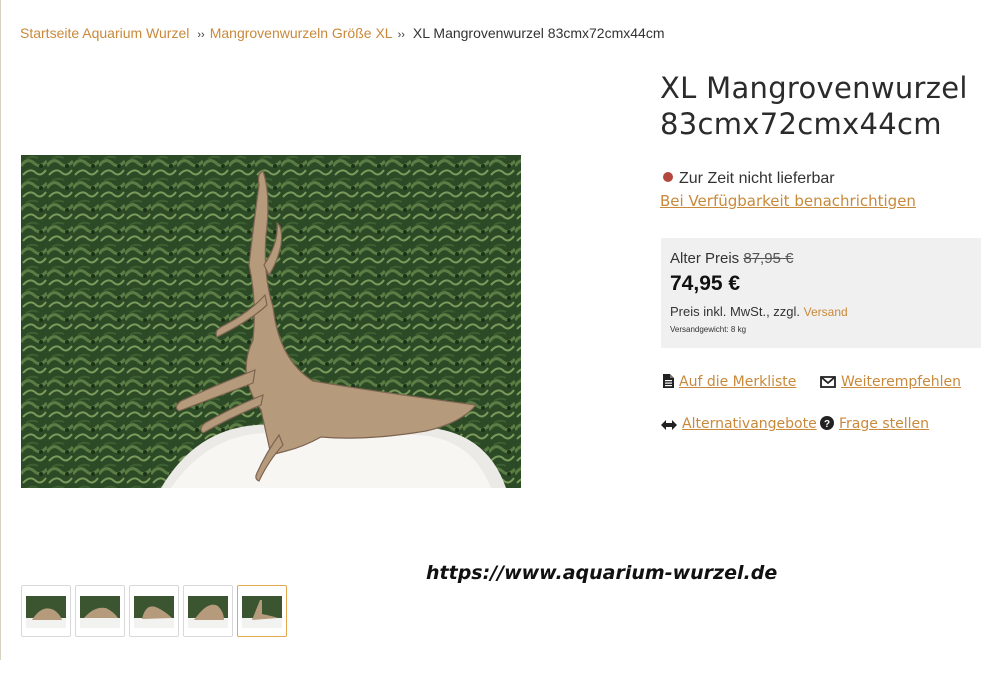 This screenshot has height=675, width=996. What do you see at coordinates (705, 258) in the screenshot?
I see `old-price-label: Alter Preis` at bounding box center [705, 258].